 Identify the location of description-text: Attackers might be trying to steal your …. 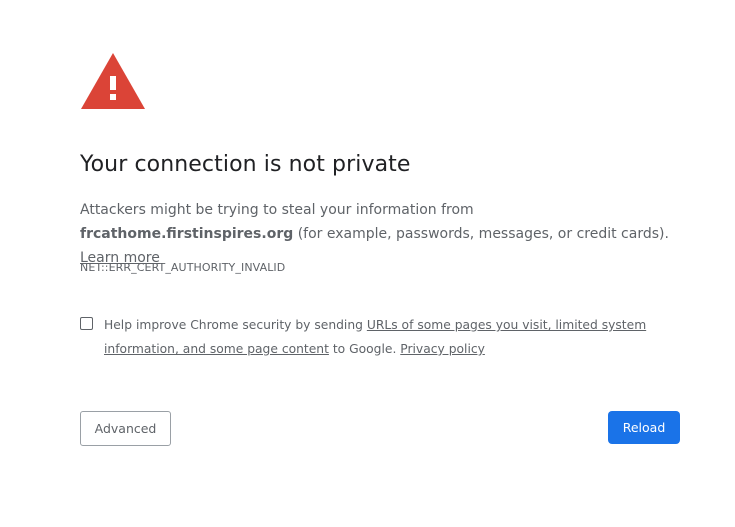
(277, 210).